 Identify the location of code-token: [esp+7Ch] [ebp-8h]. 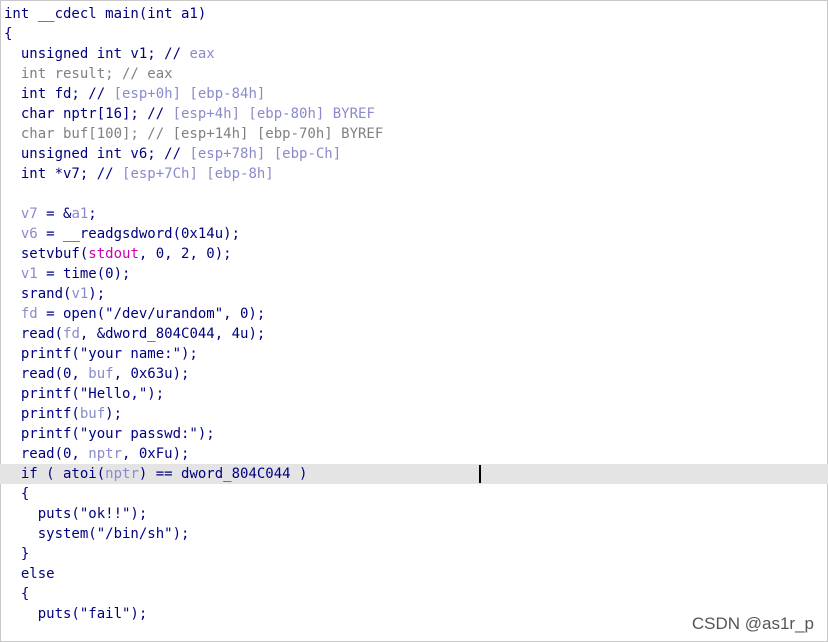
(198, 174).